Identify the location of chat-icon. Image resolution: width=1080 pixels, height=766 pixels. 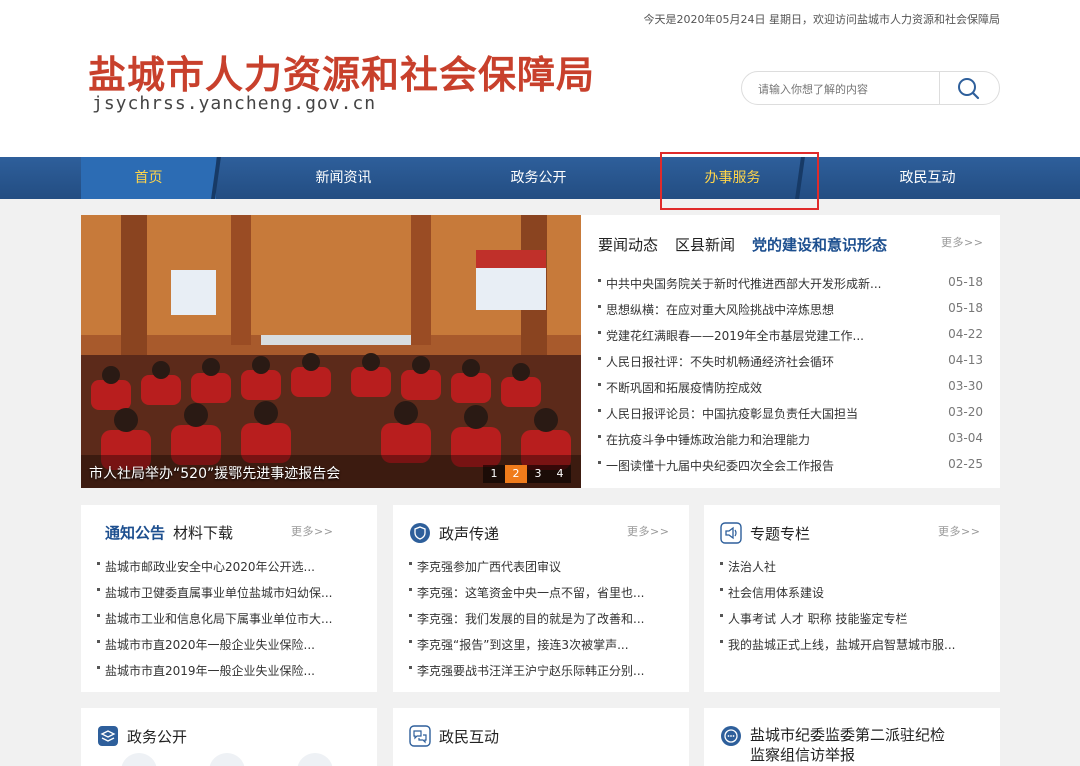
(420, 736).